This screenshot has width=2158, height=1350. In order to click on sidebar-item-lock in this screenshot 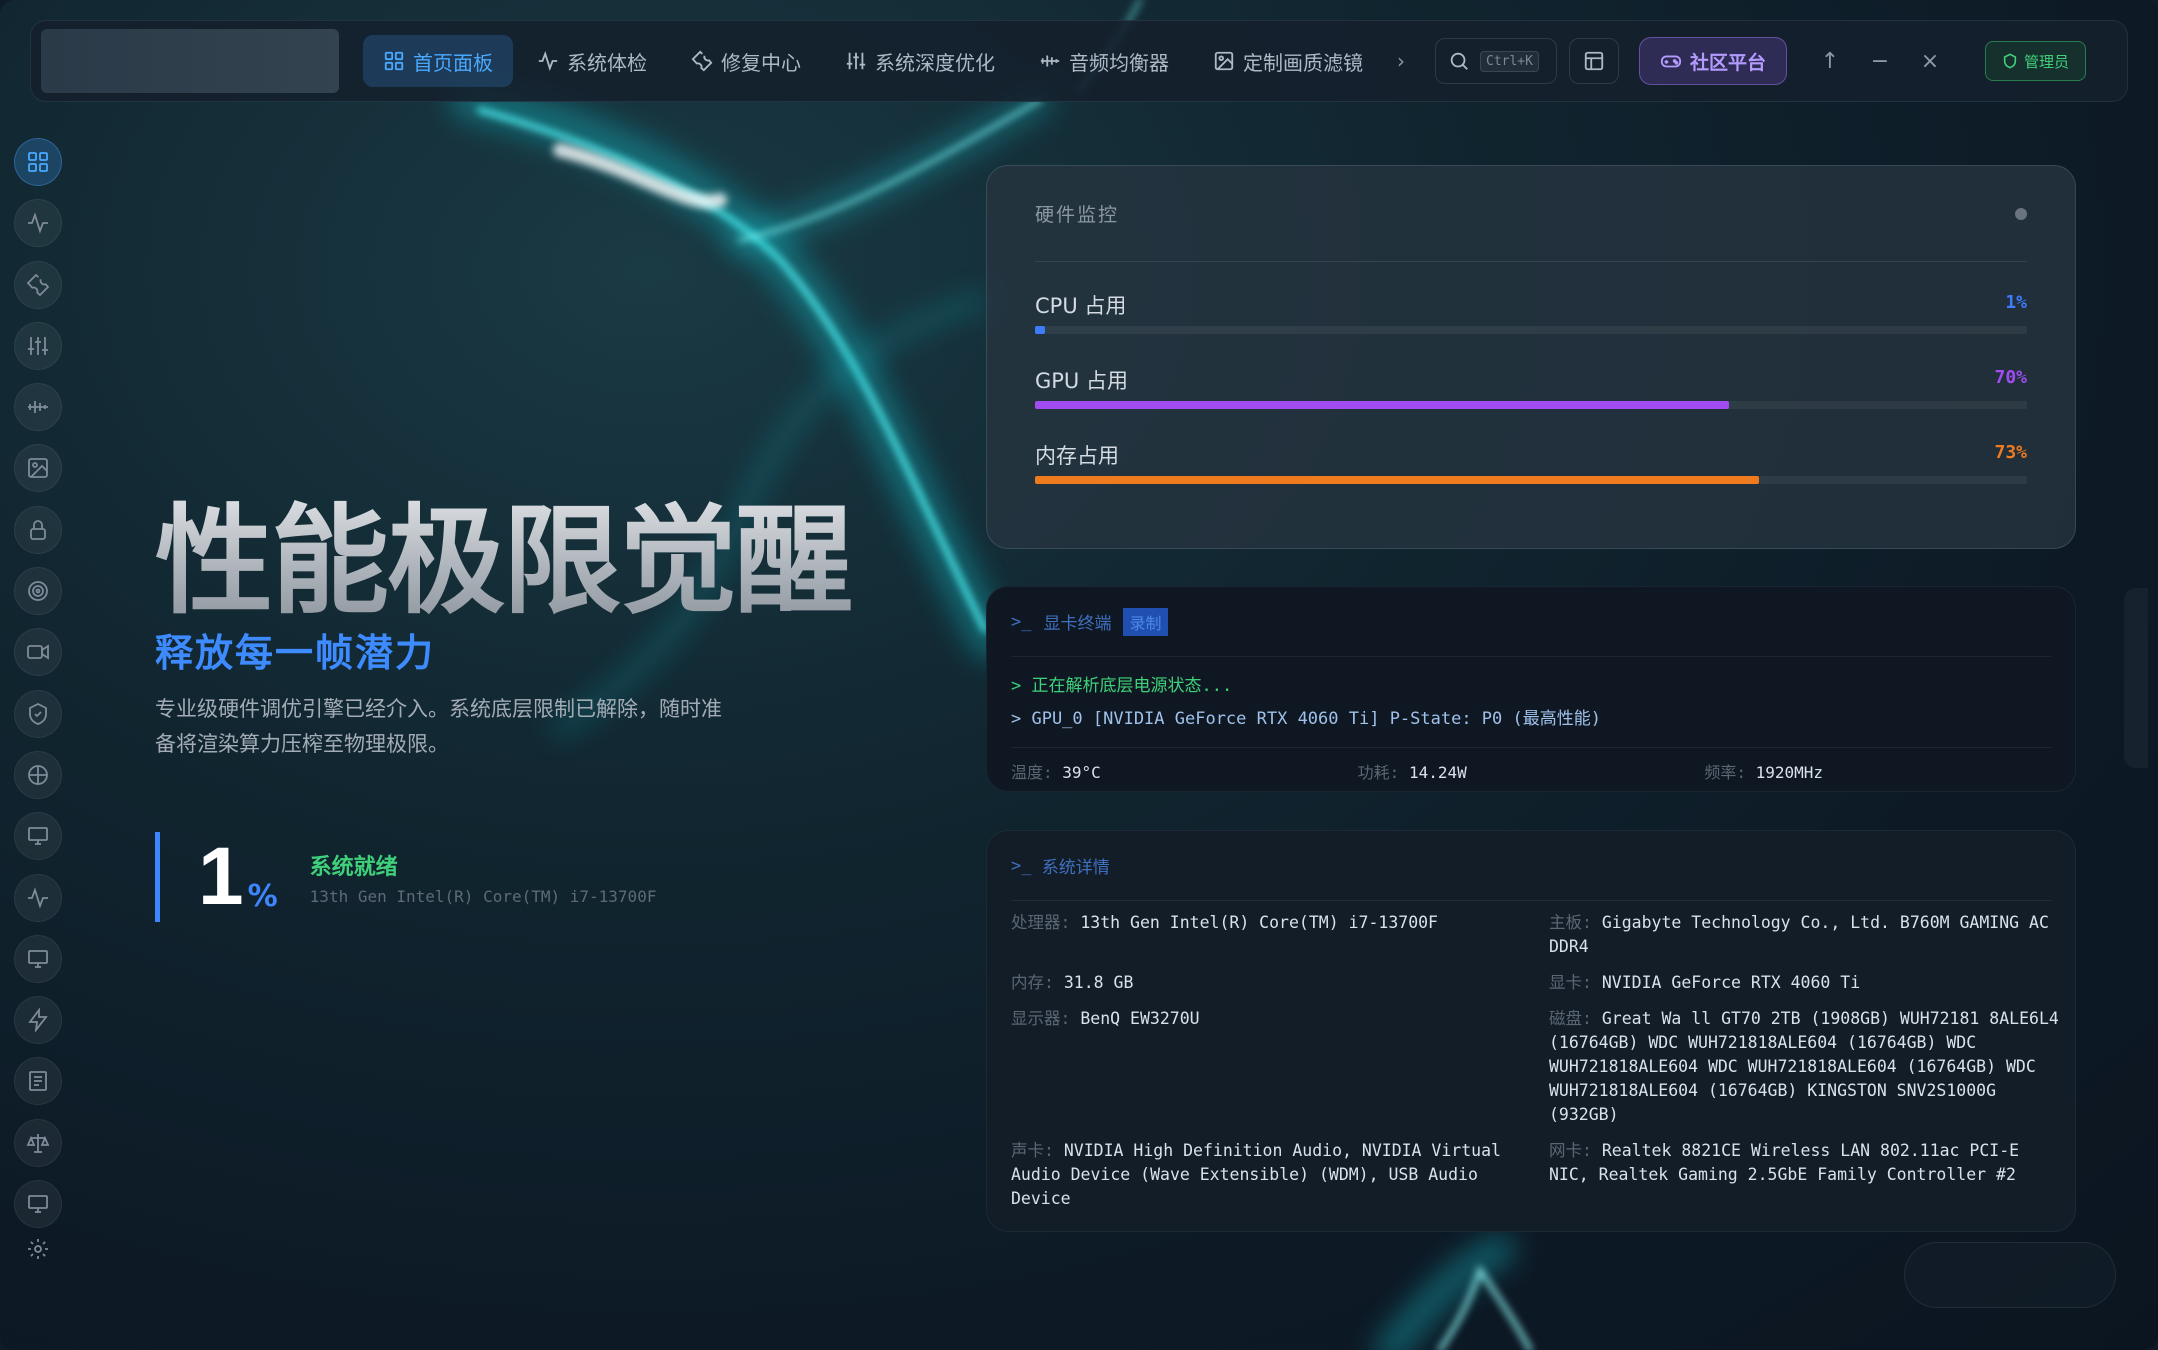, I will do `click(38, 529)`.